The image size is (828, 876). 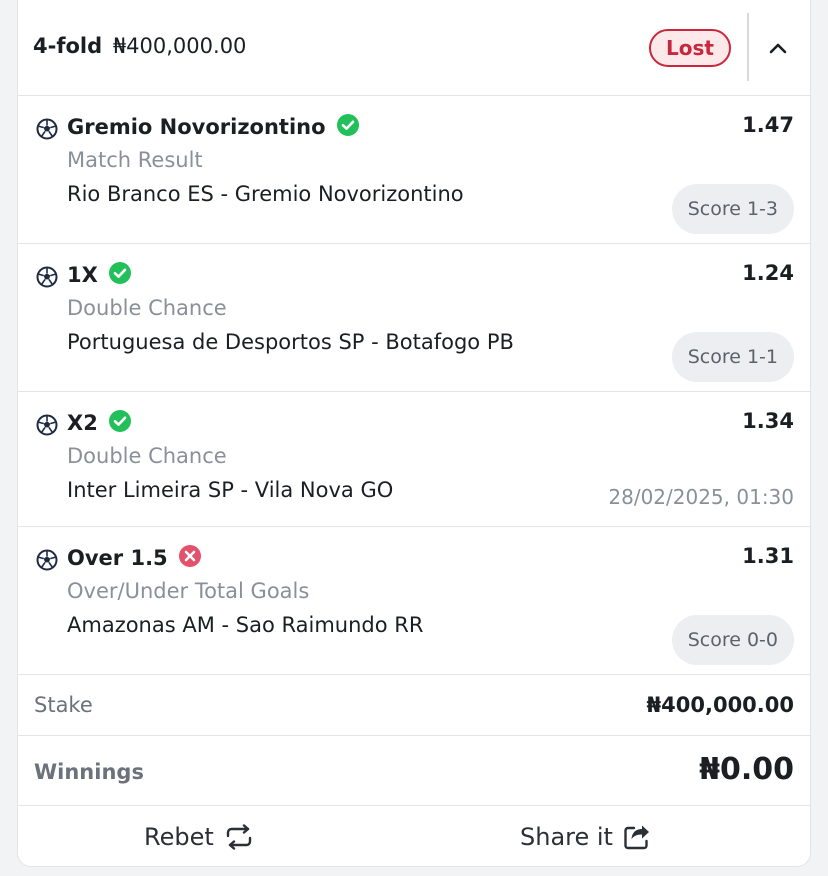 What do you see at coordinates (238, 837) in the screenshot?
I see `repeat-icon` at bounding box center [238, 837].